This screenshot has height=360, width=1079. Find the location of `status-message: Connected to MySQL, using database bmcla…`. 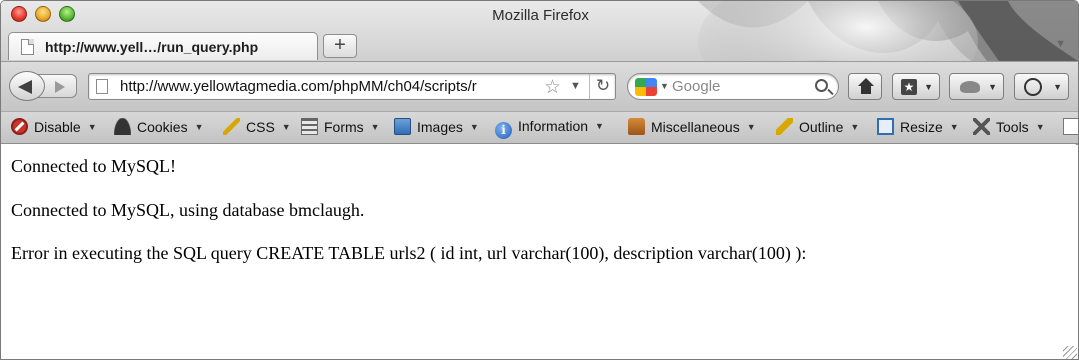

status-message: Connected to MySQL, using database bmcla… is located at coordinates (188, 210).